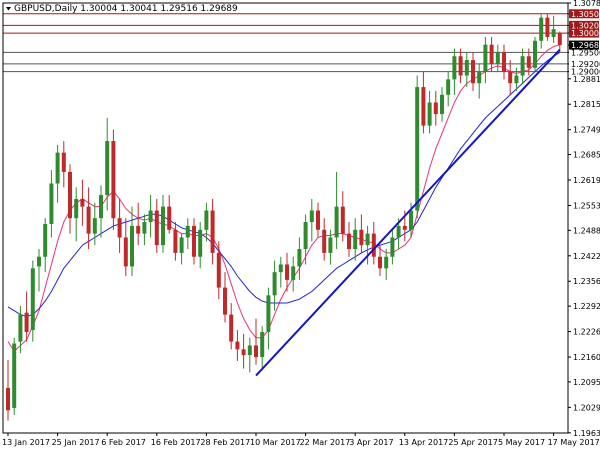 The height and width of the screenshot is (454, 600). I want to click on y-tick-label: 1.24225, so click(586, 256).